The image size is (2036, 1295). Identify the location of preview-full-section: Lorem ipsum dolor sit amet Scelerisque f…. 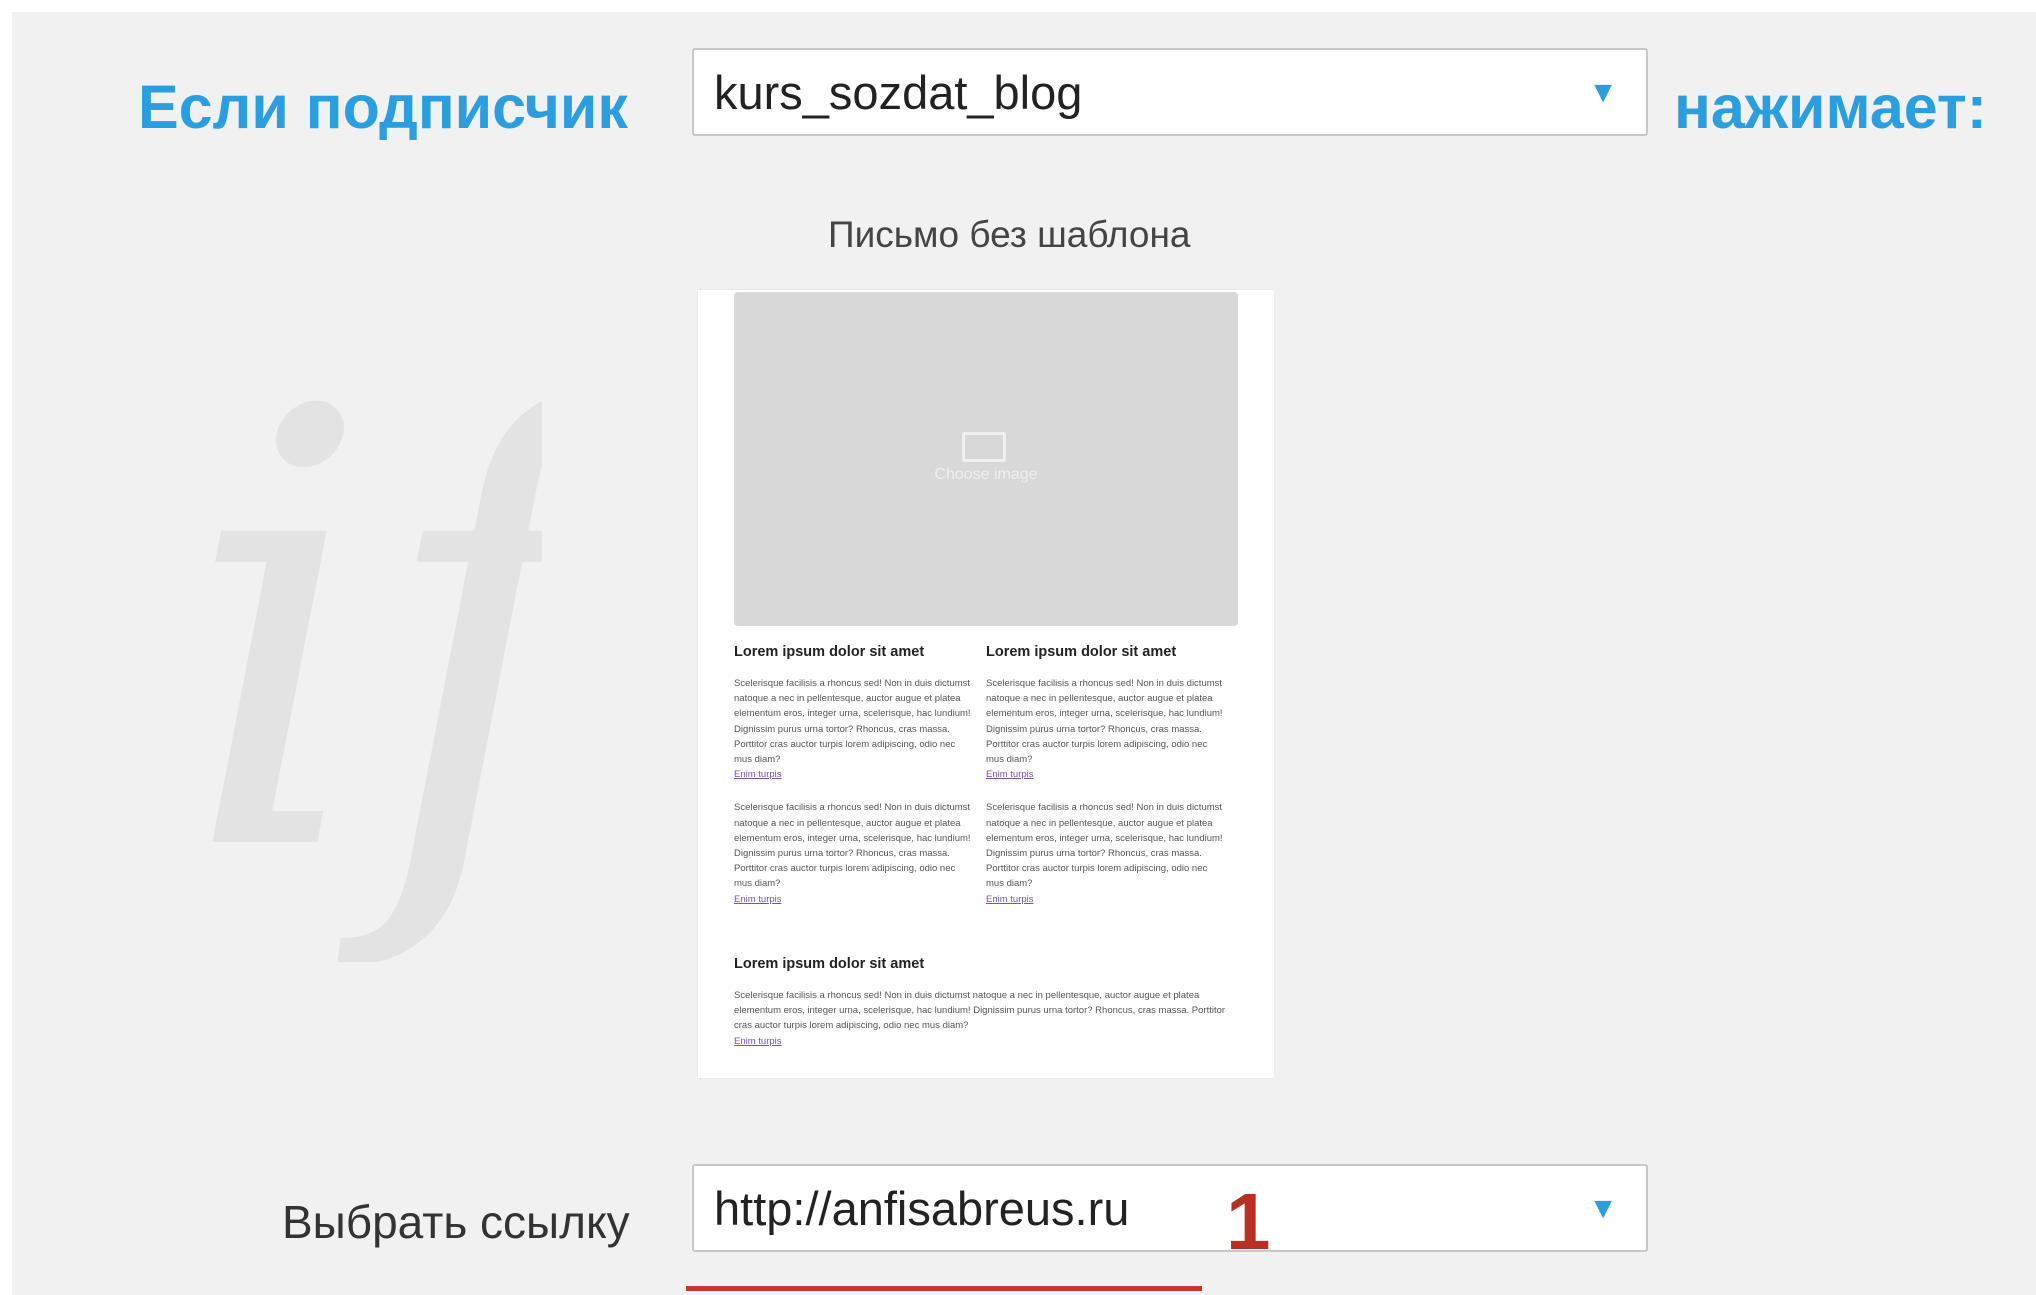
(988, 1001).